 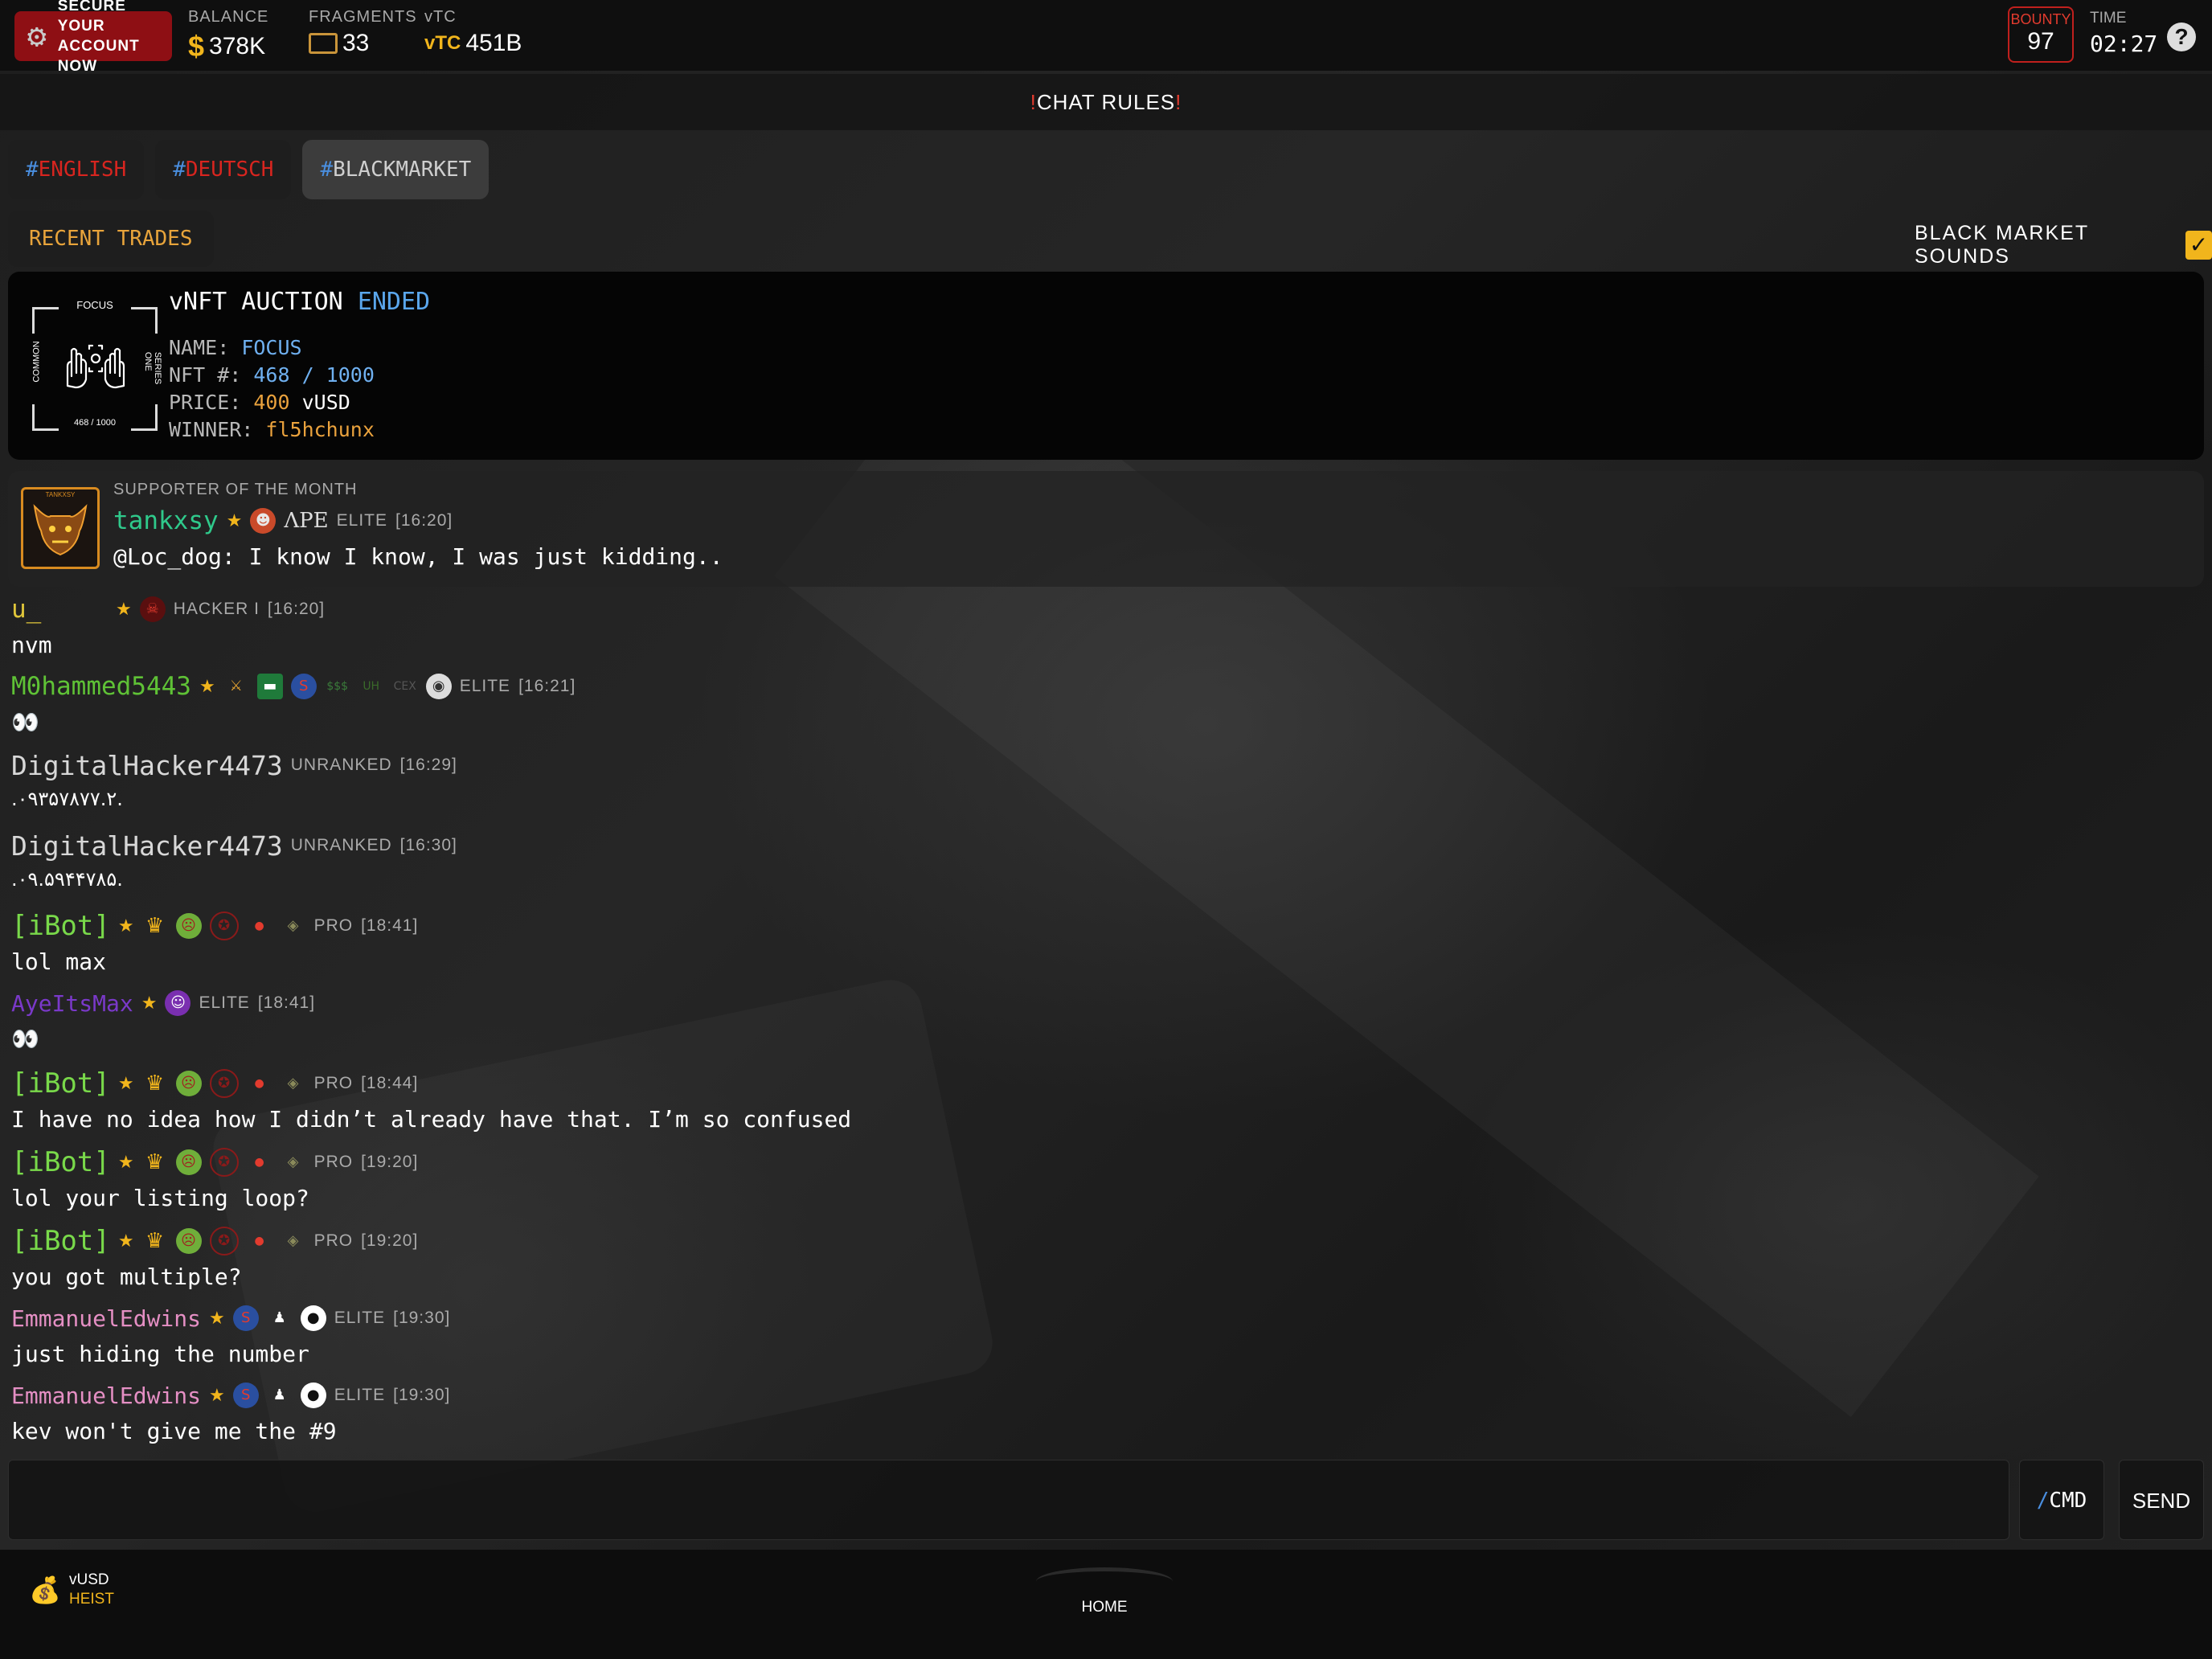 What do you see at coordinates (473, 32) in the screenshot?
I see `vtc-stat: vTC vTC 451B` at bounding box center [473, 32].